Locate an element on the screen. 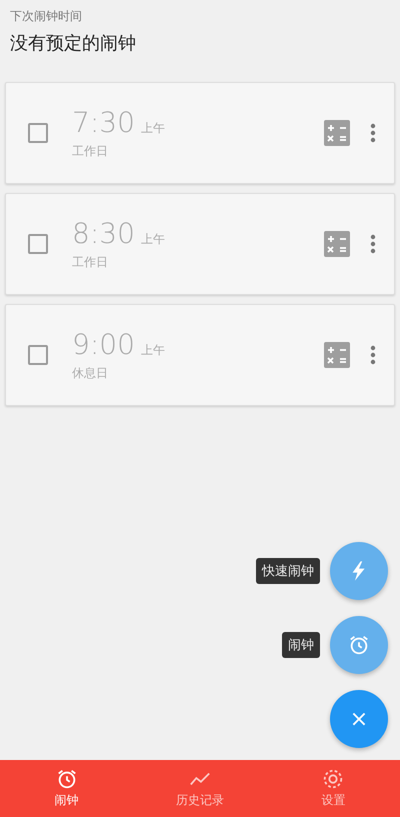 The image size is (400, 817). alarm-time: 8:30 is located at coordinates (103, 233).